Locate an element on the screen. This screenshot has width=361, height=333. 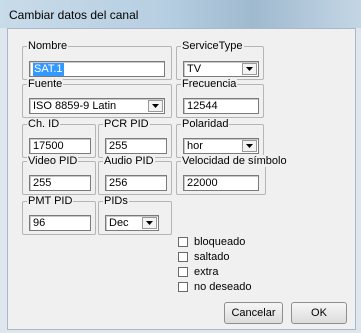
saltado-checkbox is located at coordinates (183, 257).